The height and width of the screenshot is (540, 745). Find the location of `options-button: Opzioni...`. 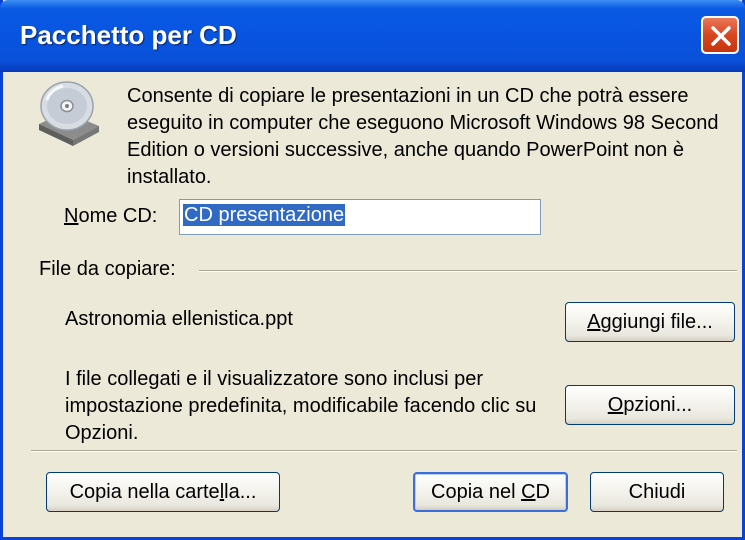

options-button: Opzioni... is located at coordinates (650, 405).